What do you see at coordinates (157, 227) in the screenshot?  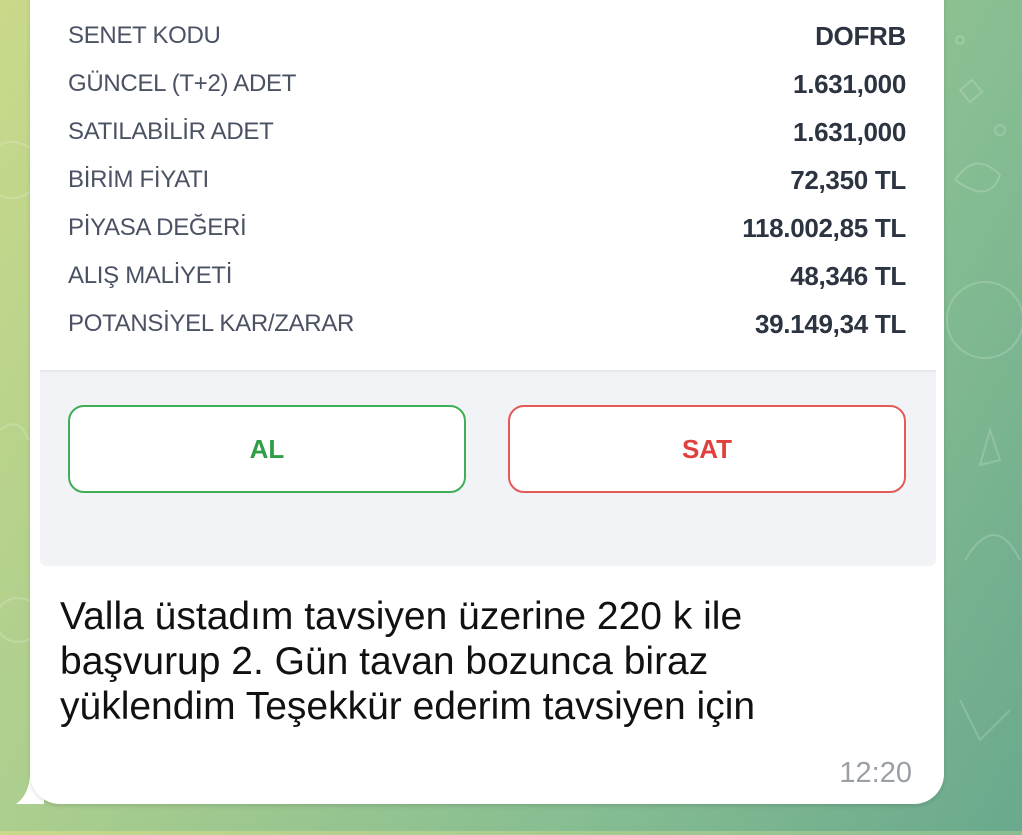 I see `row-label: PİYASA DEĞERİ` at bounding box center [157, 227].